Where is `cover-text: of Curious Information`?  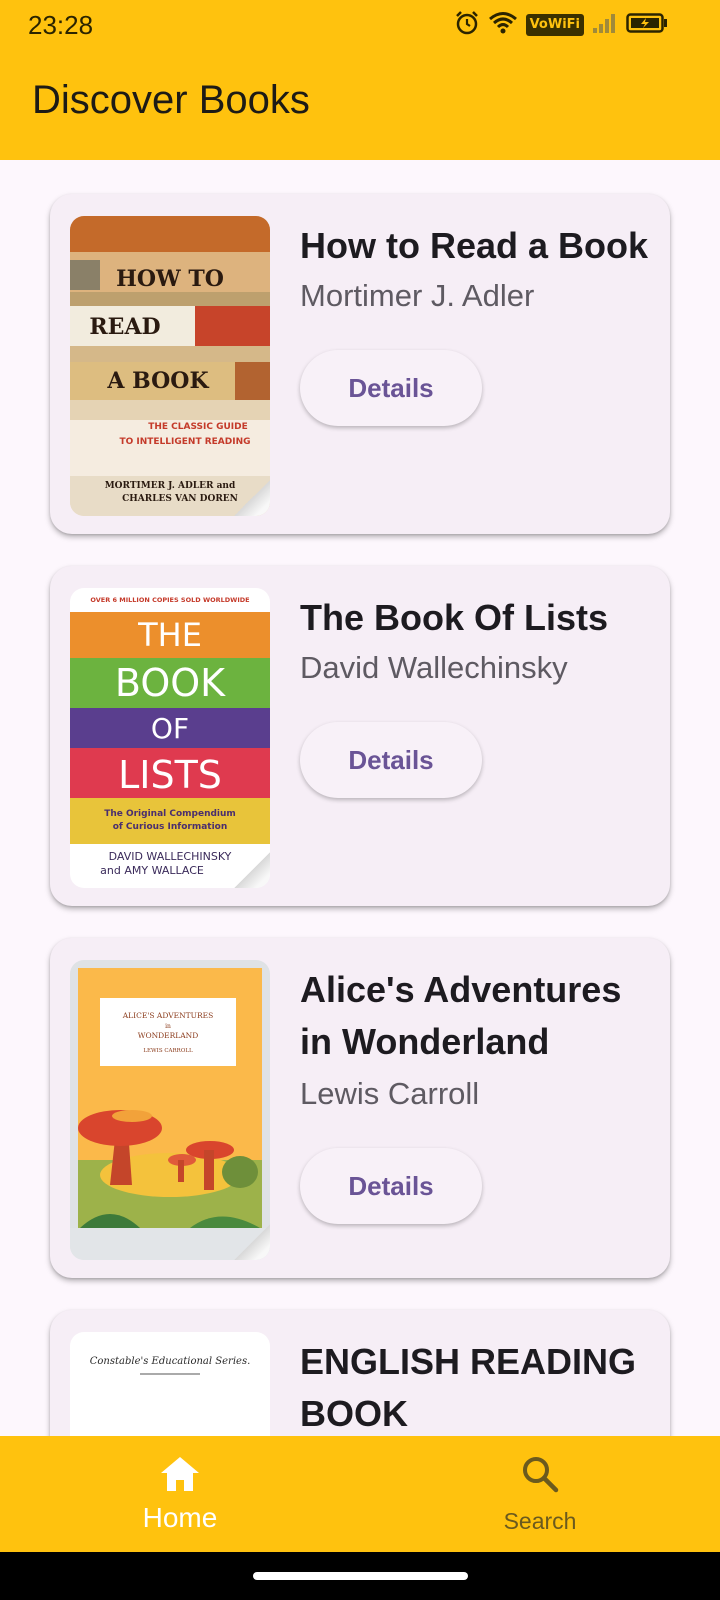
cover-text: of Curious Information is located at coordinates (170, 827).